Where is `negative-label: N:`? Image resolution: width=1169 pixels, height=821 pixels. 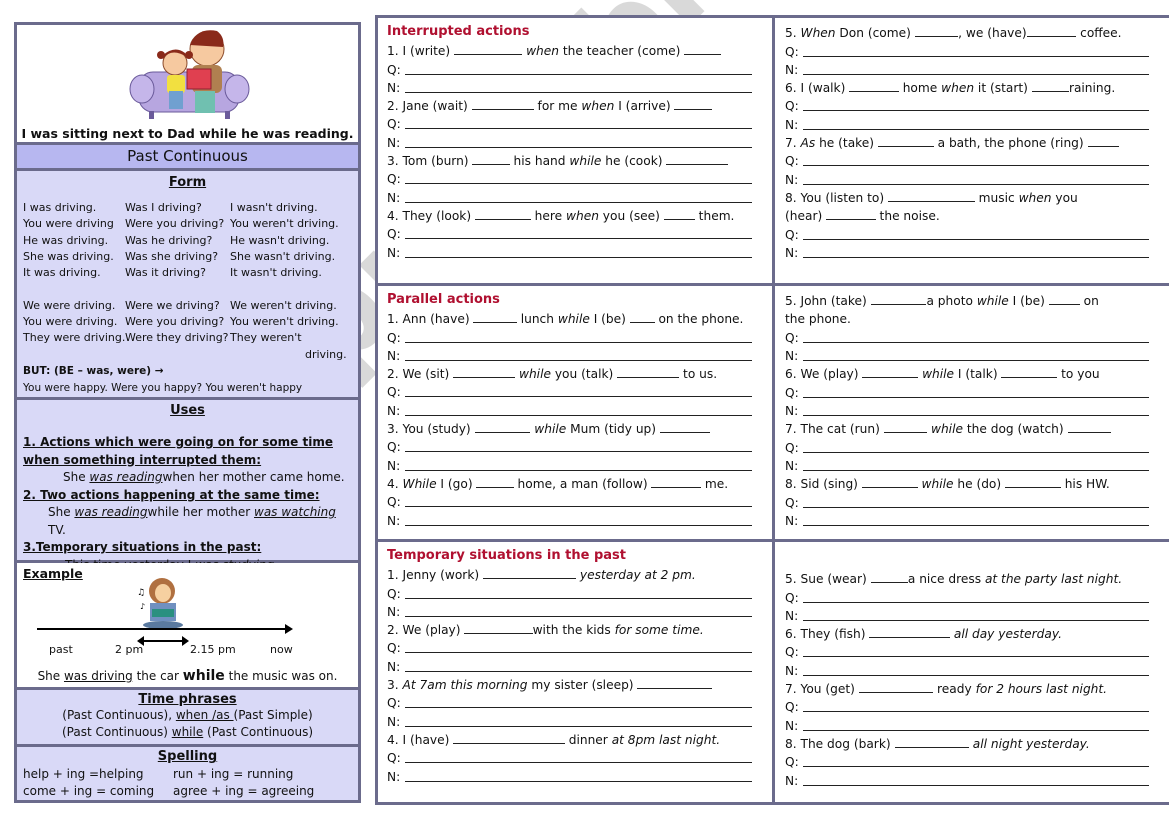 negative-label: N: is located at coordinates (792, 411).